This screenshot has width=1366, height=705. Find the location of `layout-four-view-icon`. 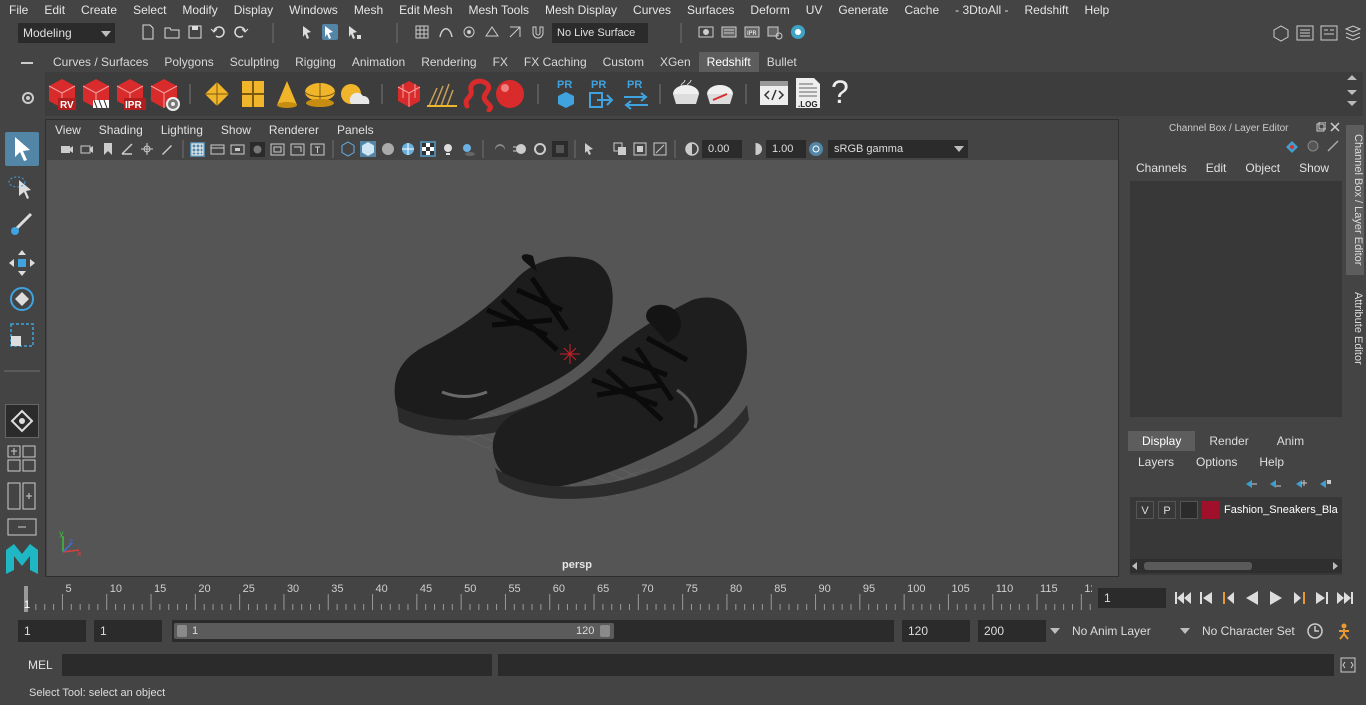

layout-four-view-icon is located at coordinates (22, 459).